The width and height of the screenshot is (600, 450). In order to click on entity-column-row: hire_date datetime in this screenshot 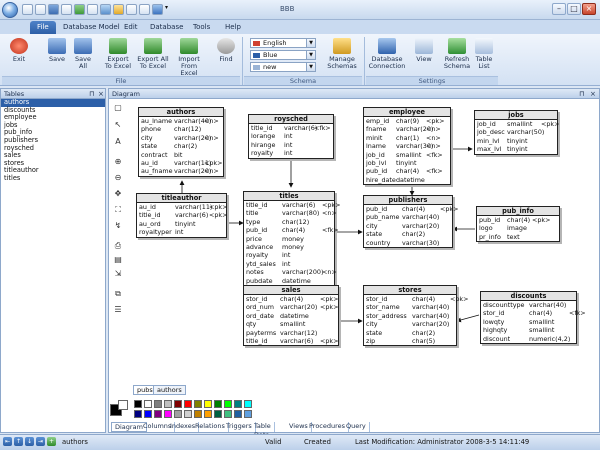, I will do `click(407, 180)`.